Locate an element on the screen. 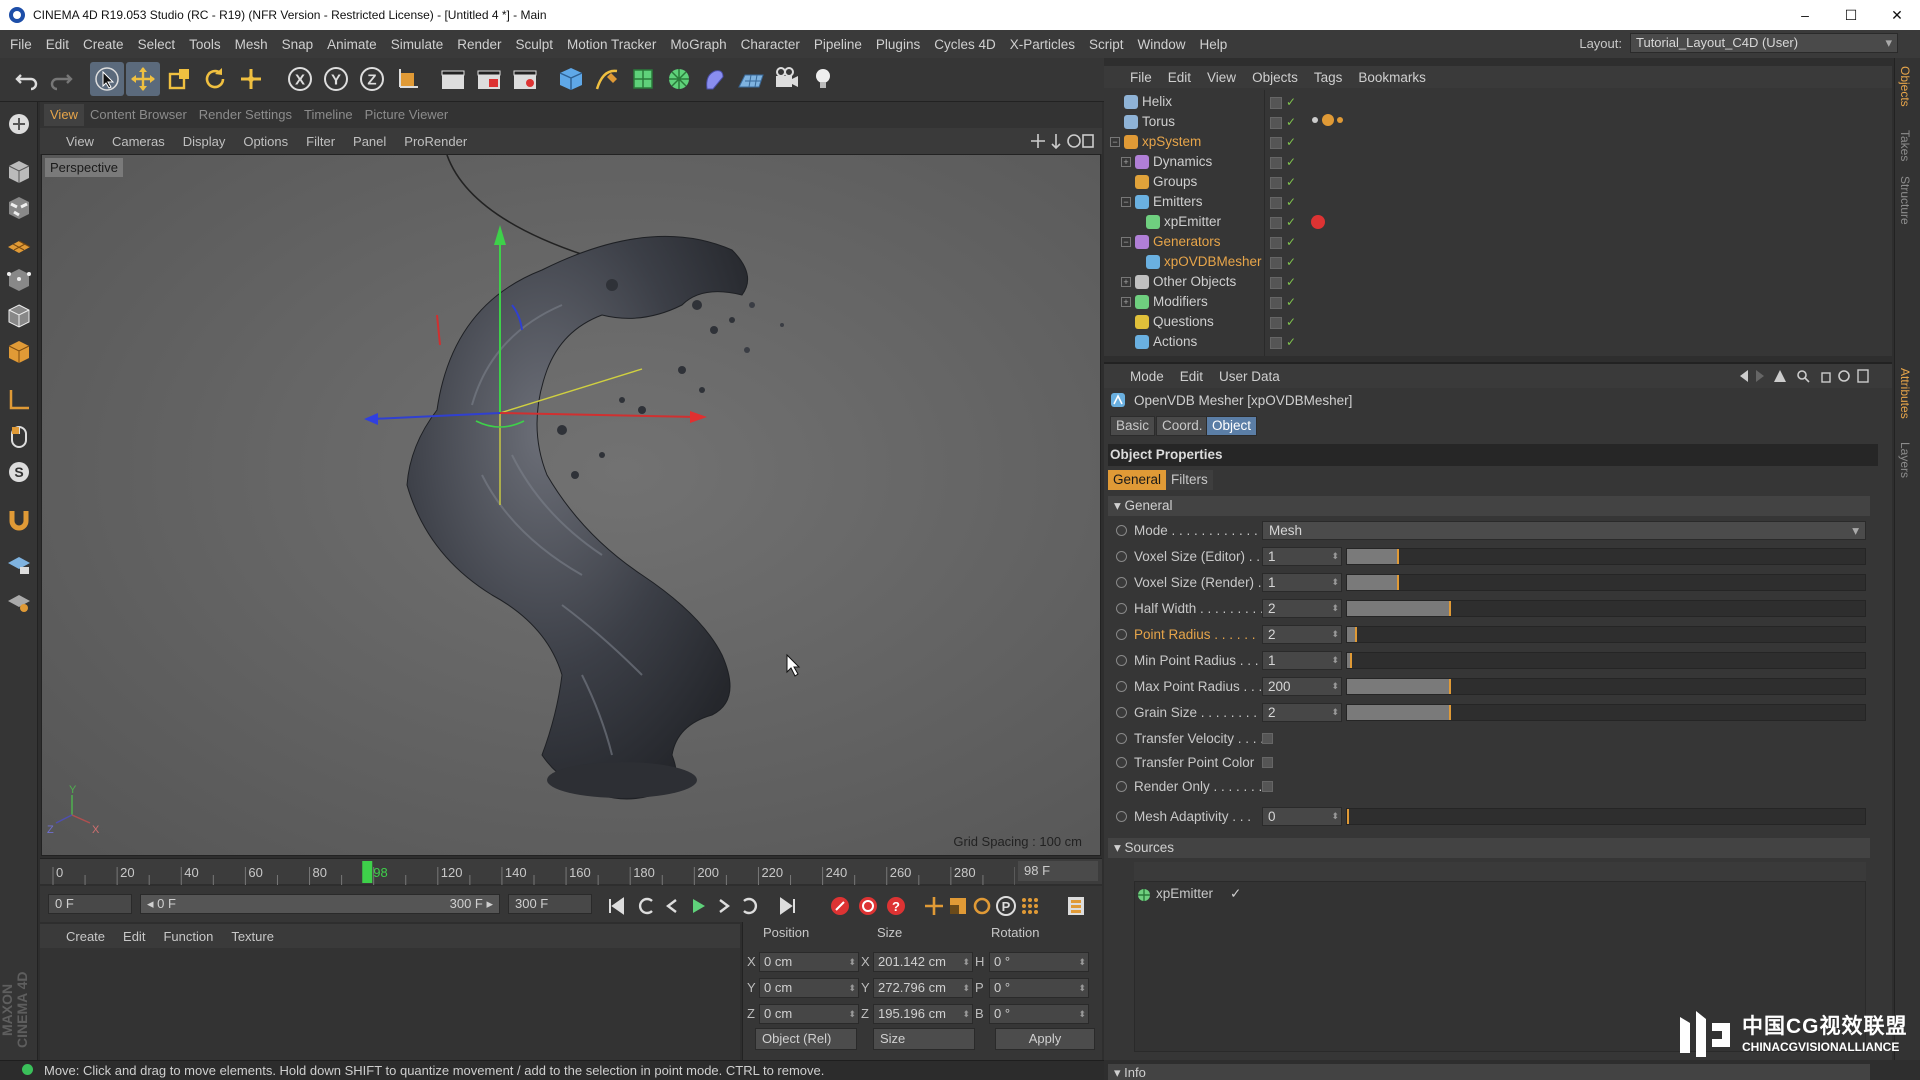 This screenshot has width=1920, height=1080. object-name: Other Objects is located at coordinates (1194, 282).